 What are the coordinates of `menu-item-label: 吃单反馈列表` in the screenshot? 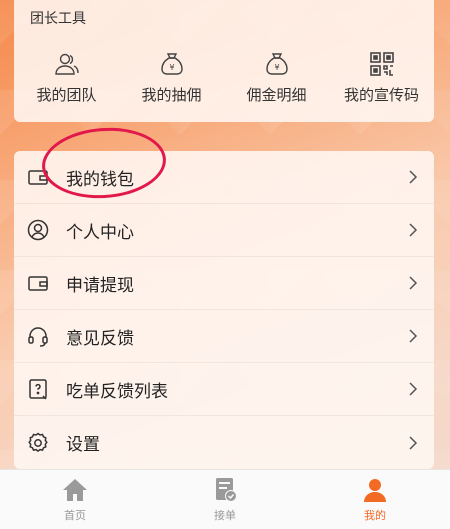 It's located at (117, 391).